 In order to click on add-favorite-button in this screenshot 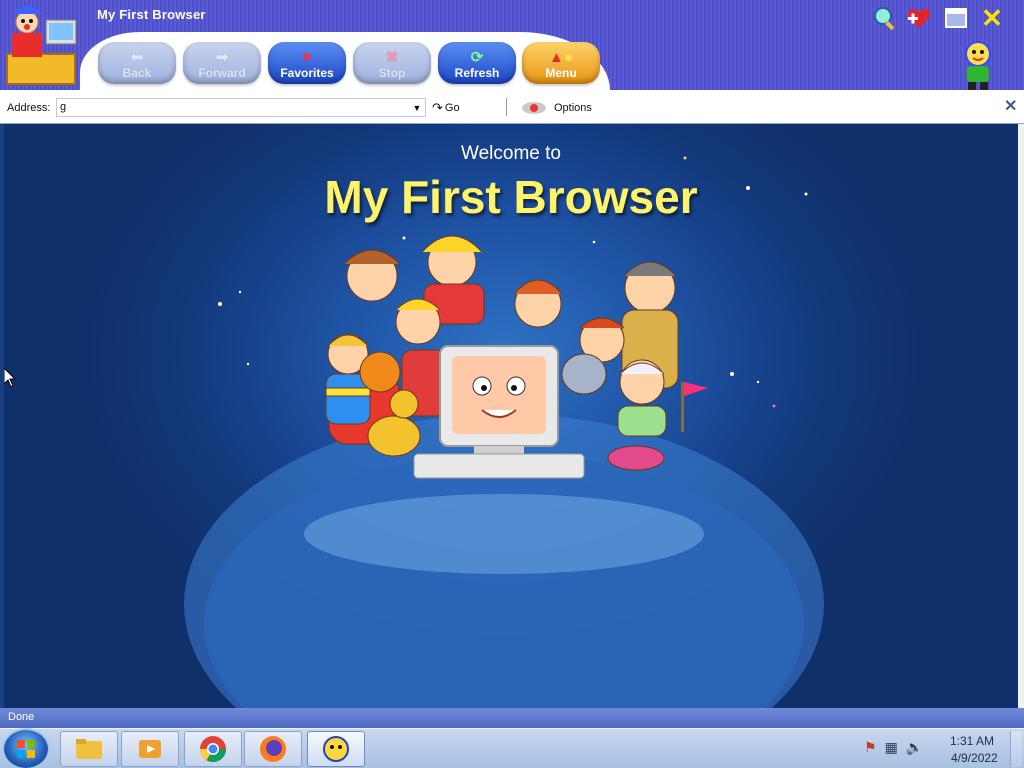, I will do `click(919, 18)`.